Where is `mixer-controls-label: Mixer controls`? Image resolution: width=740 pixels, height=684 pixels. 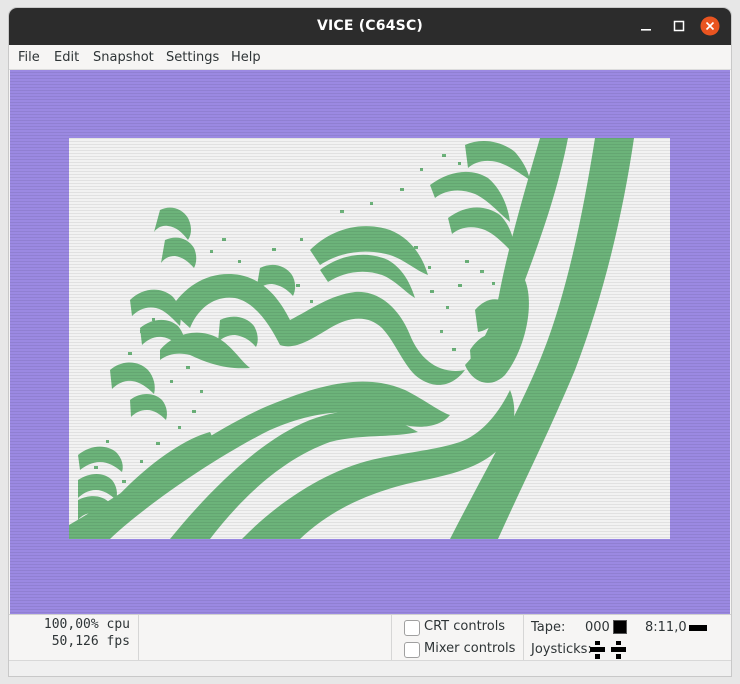 mixer-controls-label: Mixer controls is located at coordinates (470, 648).